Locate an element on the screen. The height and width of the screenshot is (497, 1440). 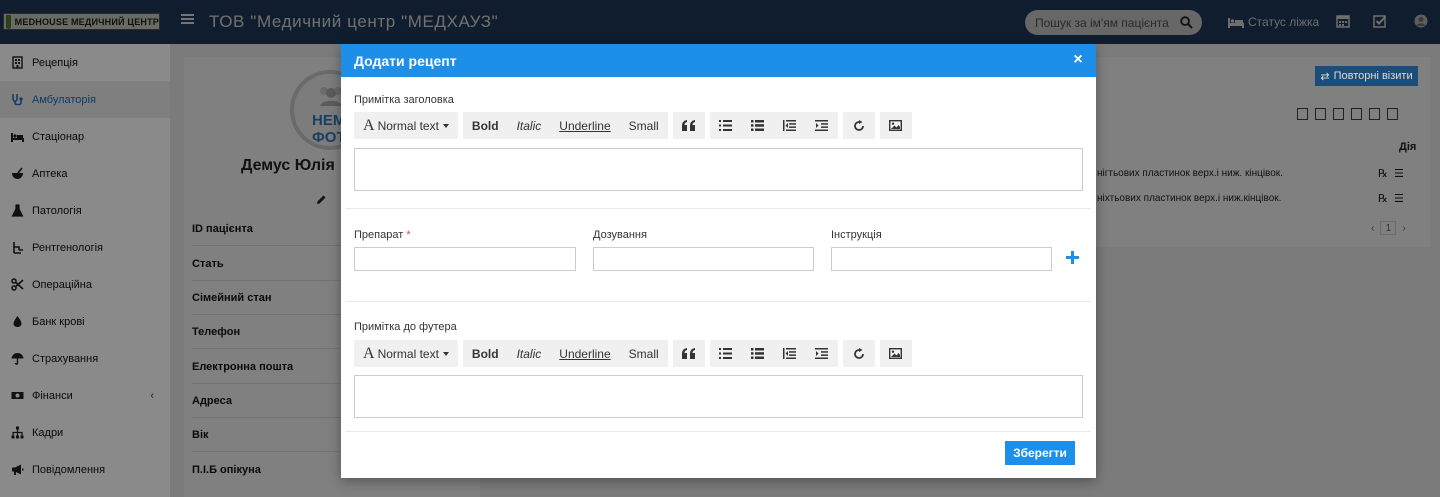
header-note-editor is located at coordinates (718, 169).